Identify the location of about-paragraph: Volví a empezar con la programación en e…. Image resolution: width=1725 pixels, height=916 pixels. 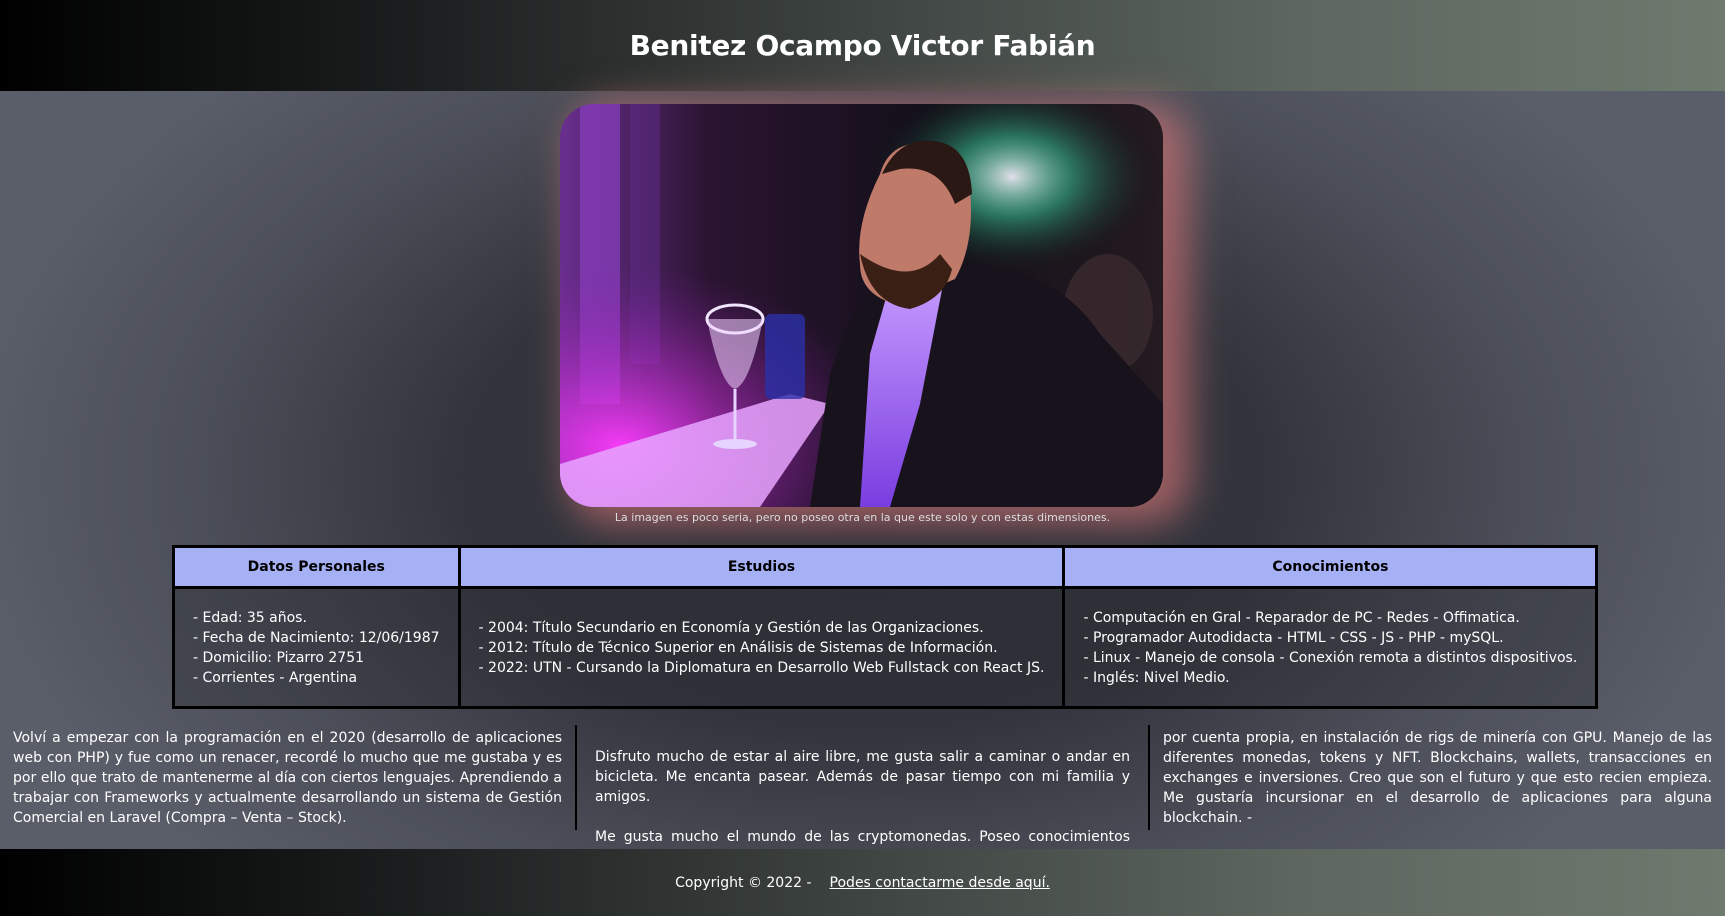
(287, 778).